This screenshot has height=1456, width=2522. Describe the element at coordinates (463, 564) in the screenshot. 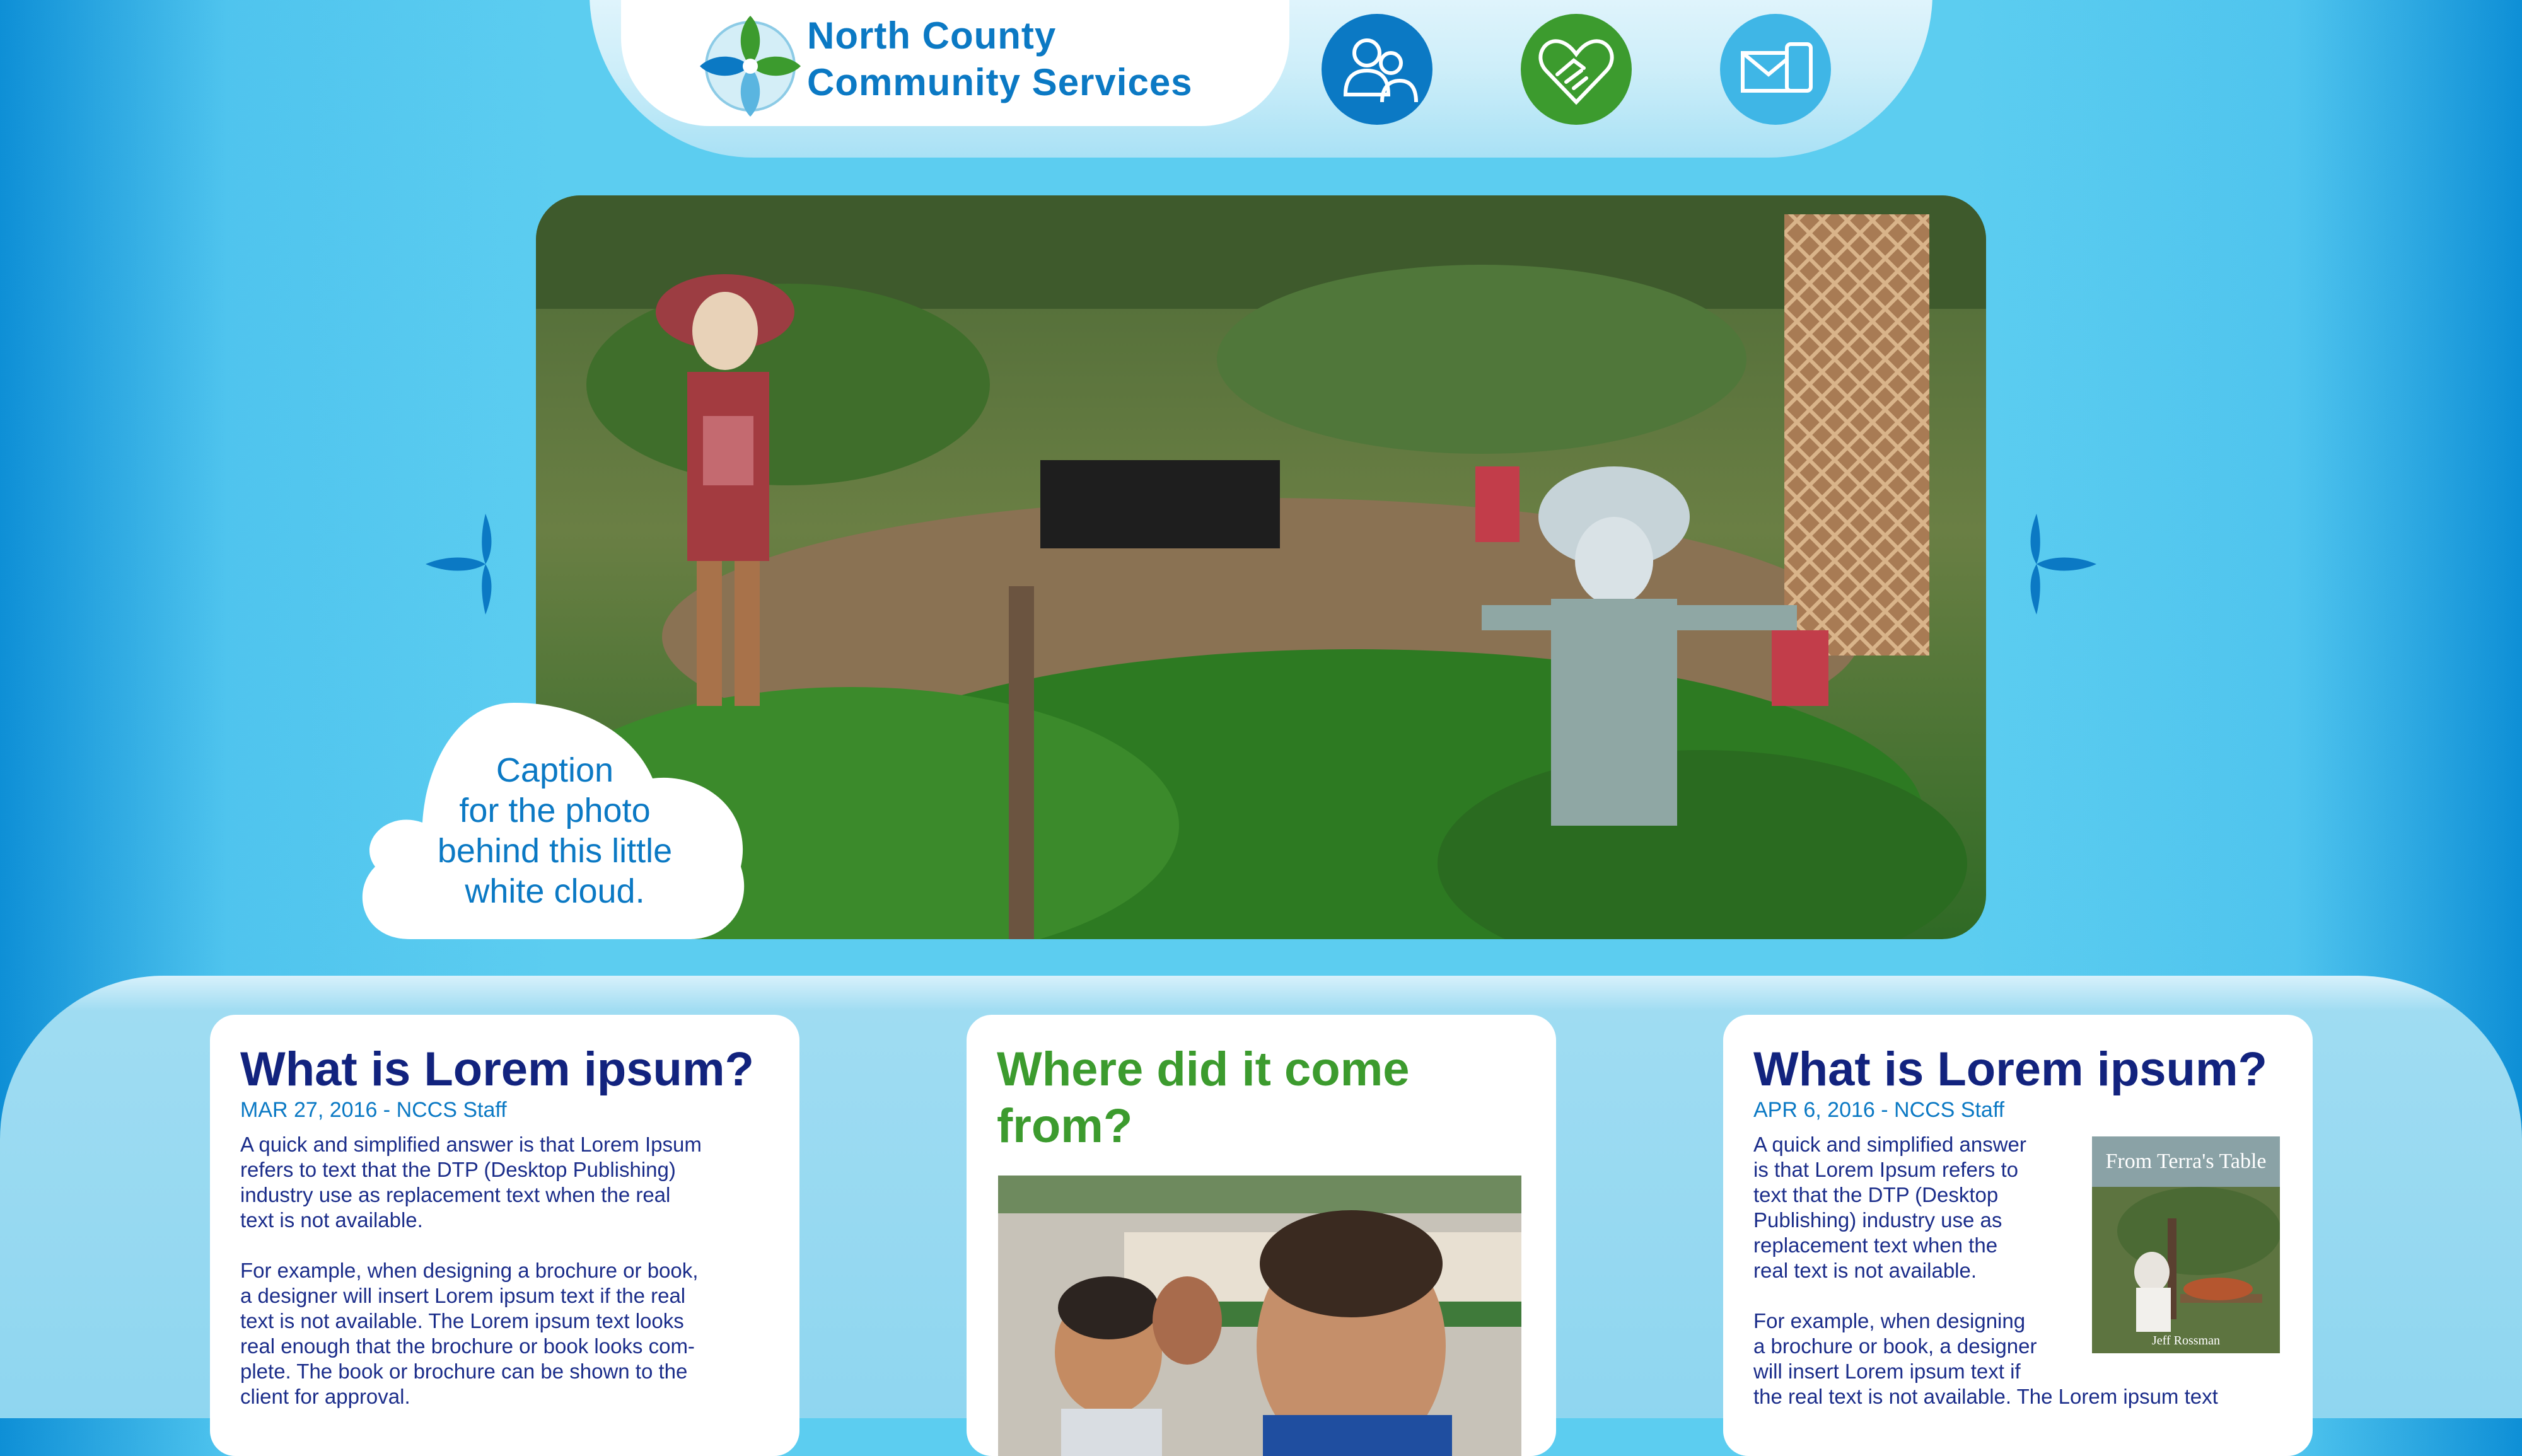

I see `prev-arrow-icon` at that location.